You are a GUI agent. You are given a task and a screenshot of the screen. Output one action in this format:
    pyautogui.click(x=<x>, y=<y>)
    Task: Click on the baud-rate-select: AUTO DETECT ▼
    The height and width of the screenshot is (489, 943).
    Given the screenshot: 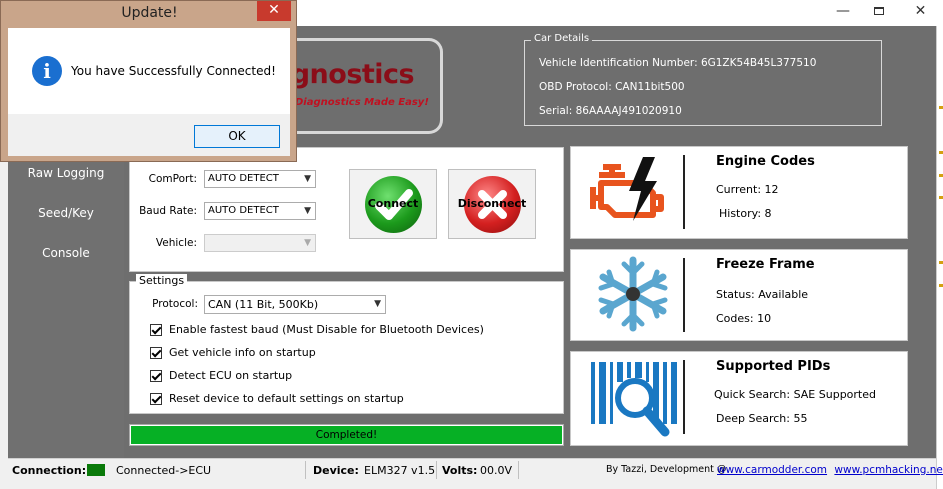 What is the action you would take?
    pyautogui.click(x=260, y=211)
    